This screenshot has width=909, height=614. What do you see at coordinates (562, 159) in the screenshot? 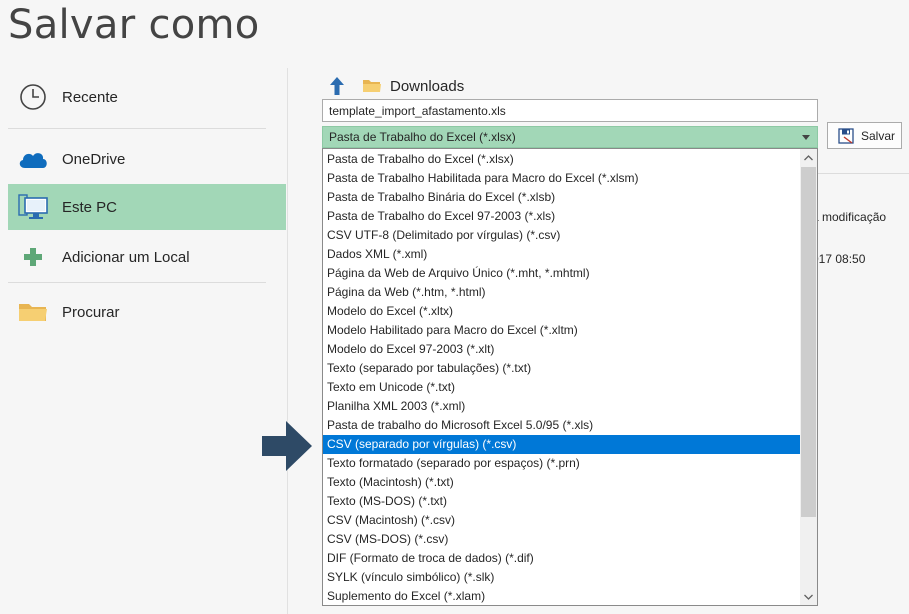
I see `file-type-option: Pasta de Trabalho do Excel (*.xlsx)` at bounding box center [562, 159].